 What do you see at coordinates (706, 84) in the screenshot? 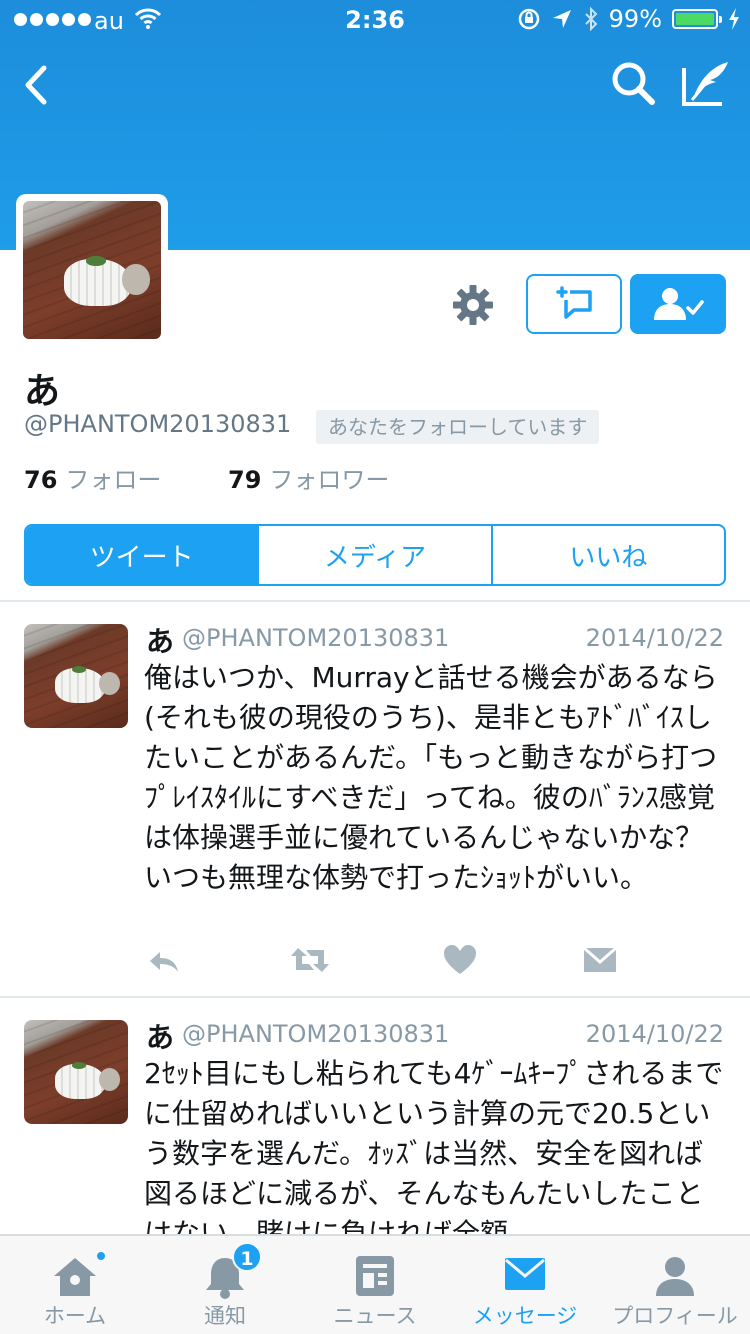
I see `compose-icon` at bounding box center [706, 84].